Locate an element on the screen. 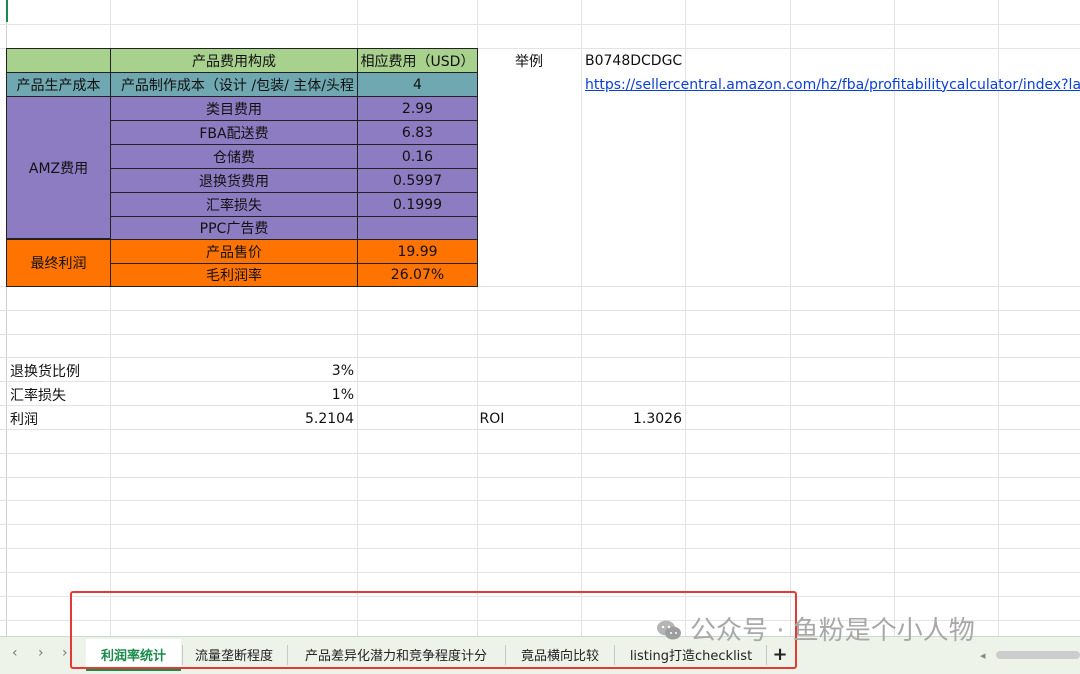 Image resolution: width=1080 pixels, height=674 pixels. roi-label: ROI is located at coordinates (492, 419).